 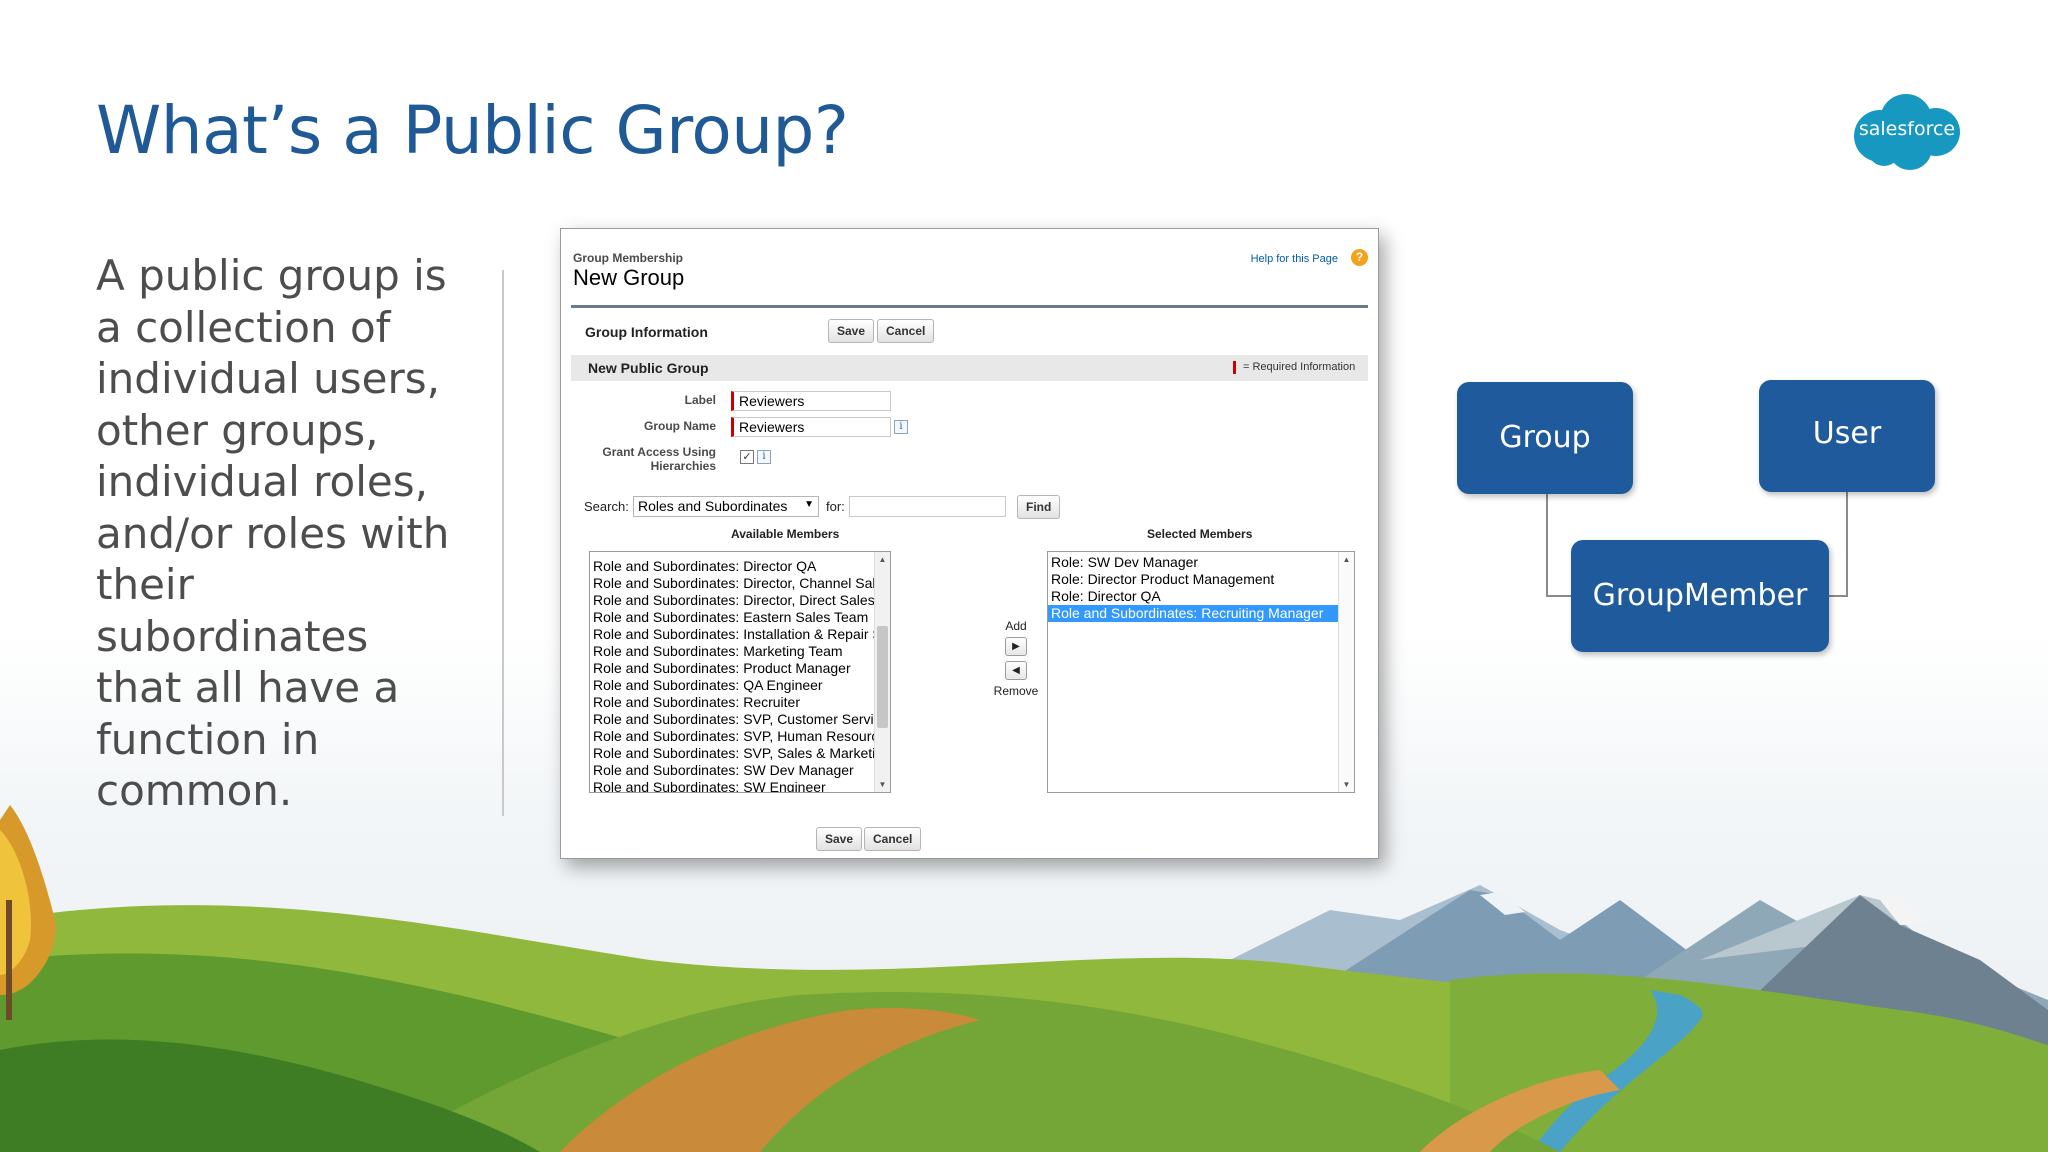 I want to click on grant-access-label-line1: Grant Access Using, so click(x=659, y=452).